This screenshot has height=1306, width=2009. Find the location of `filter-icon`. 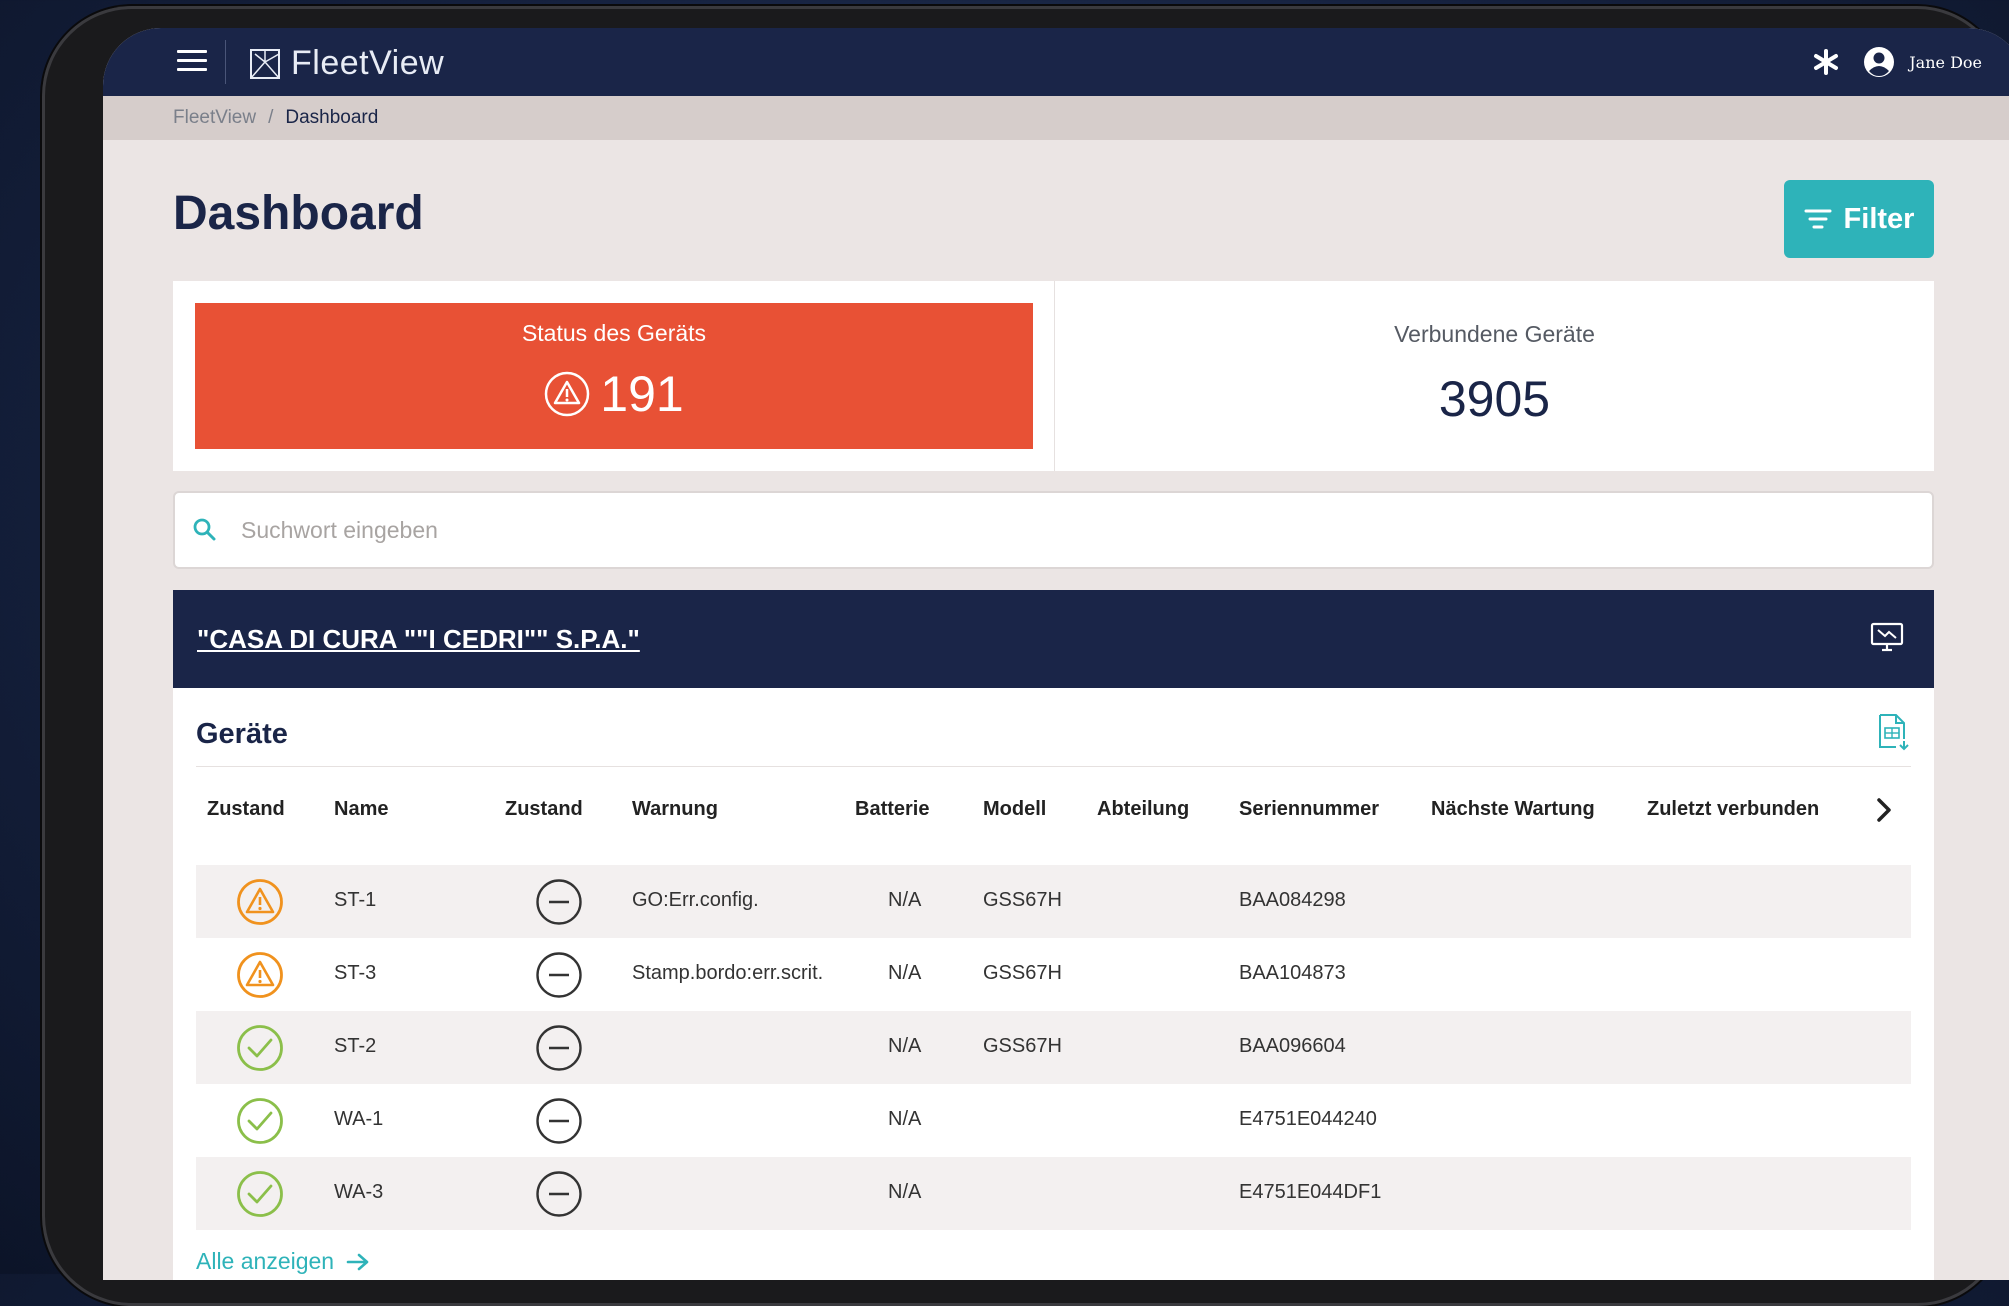

filter-icon is located at coordinates (1818, 219).